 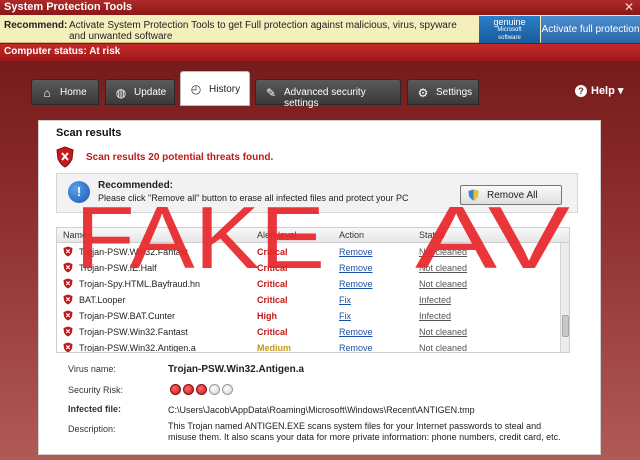 I want to click on tab-update: ◍ Update, so click(x=140, y=92).